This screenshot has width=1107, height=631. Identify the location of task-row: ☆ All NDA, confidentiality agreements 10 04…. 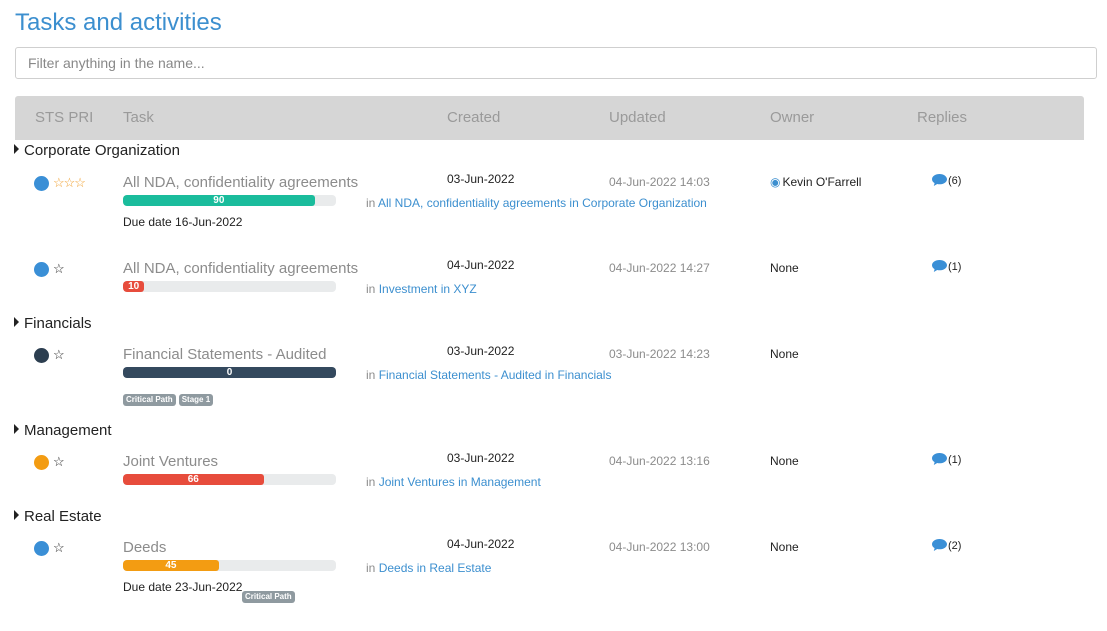
(553, 300).